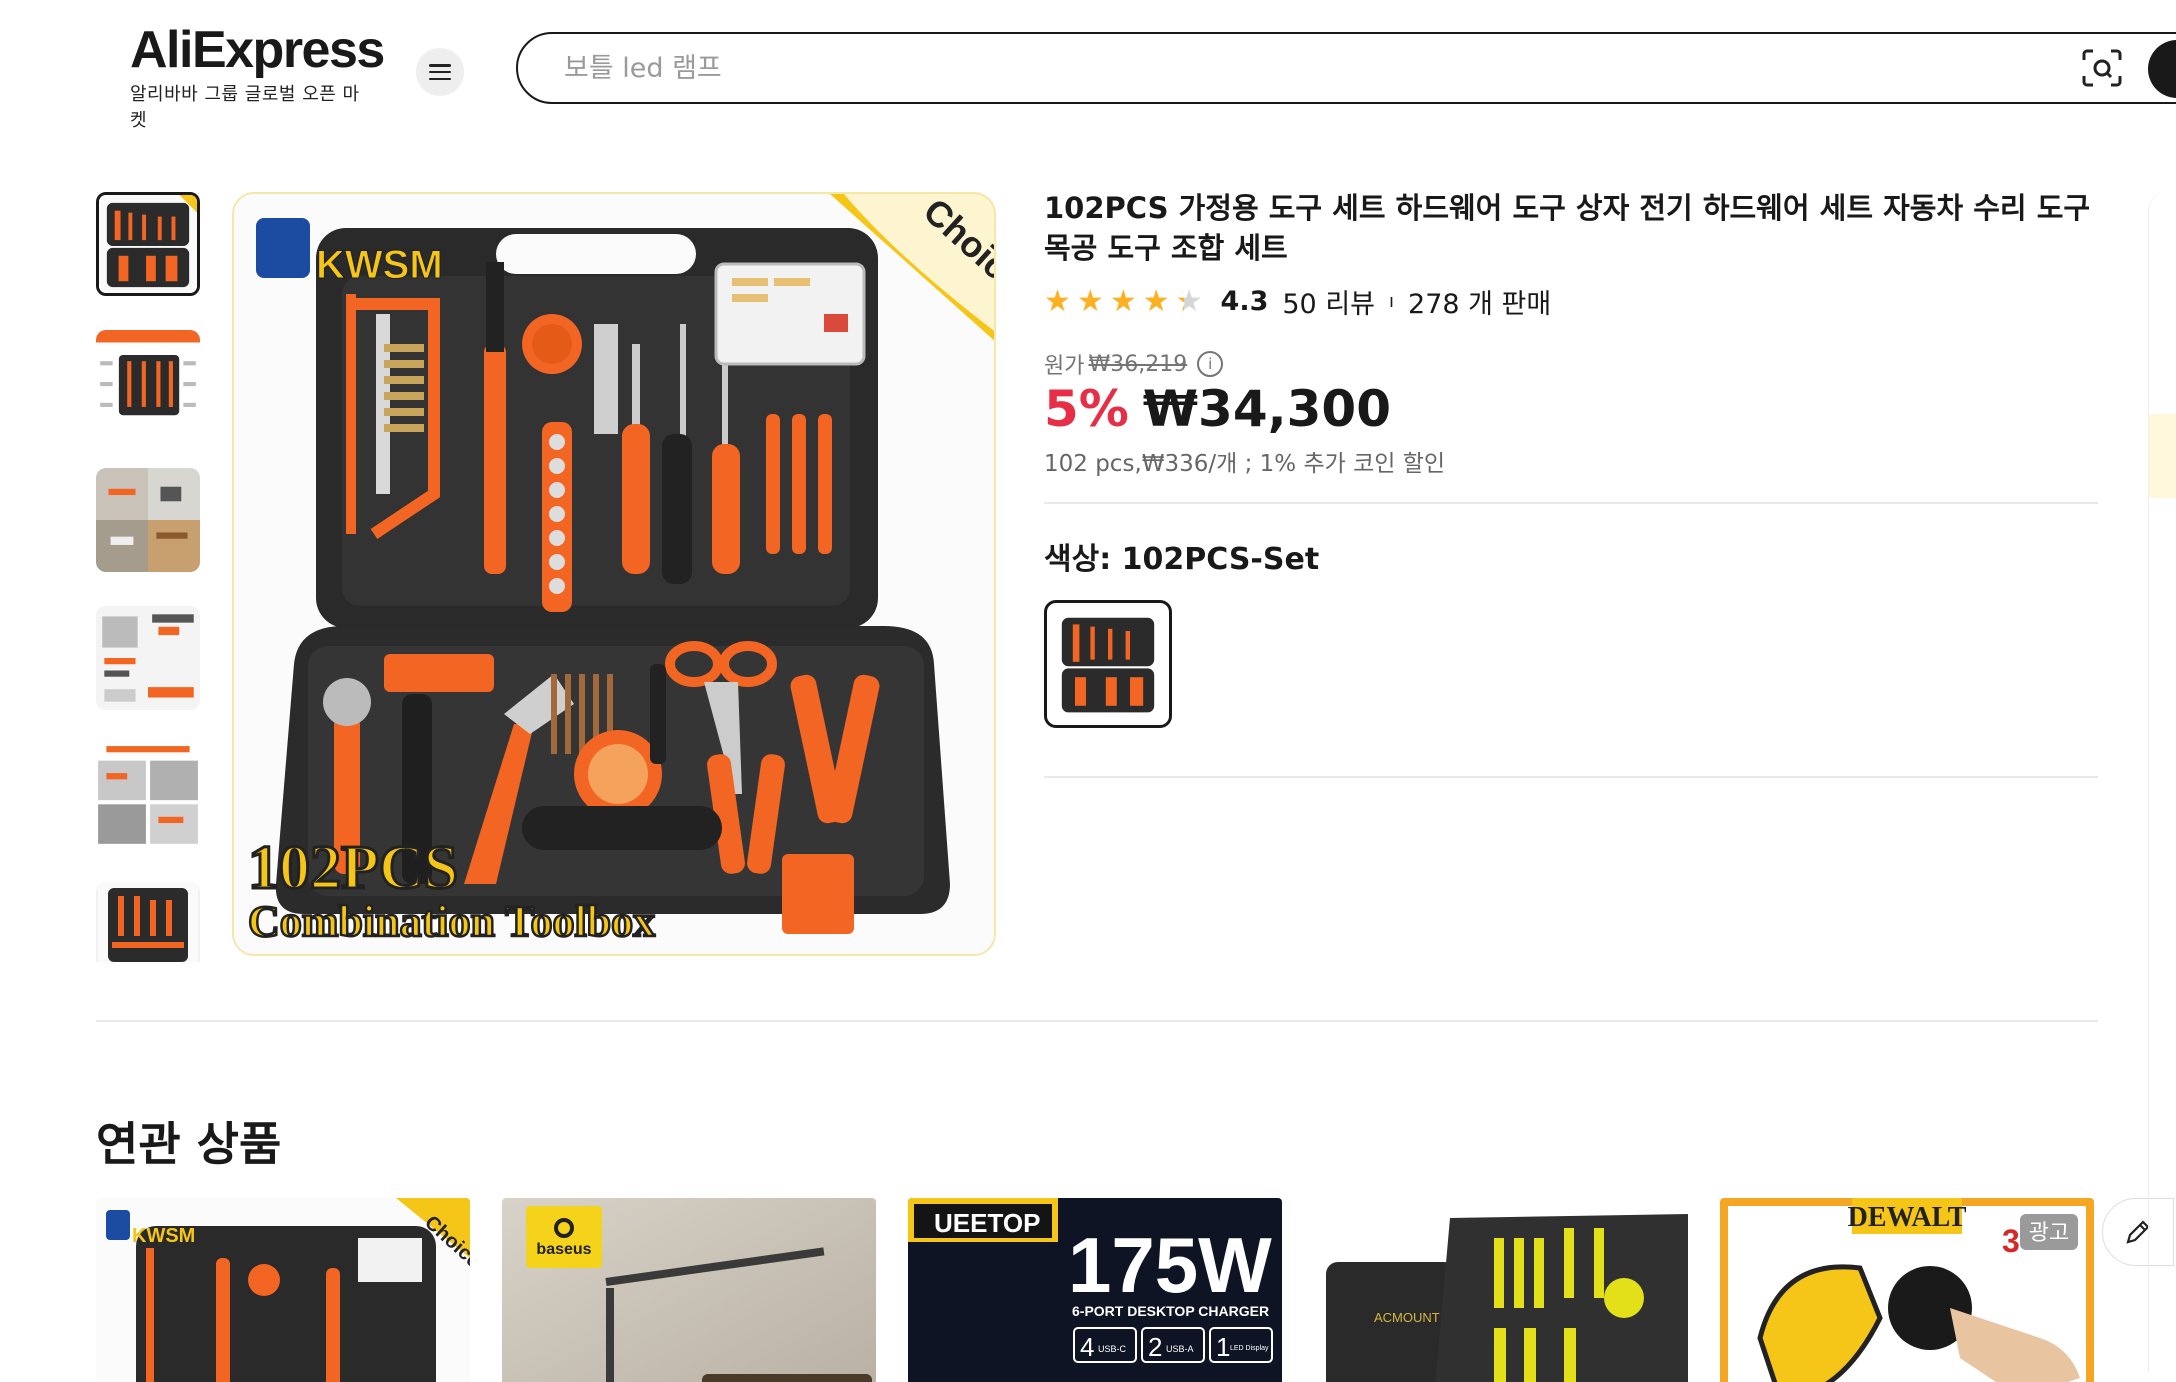  I want to click on tool-collage-image, so click(148, 658).